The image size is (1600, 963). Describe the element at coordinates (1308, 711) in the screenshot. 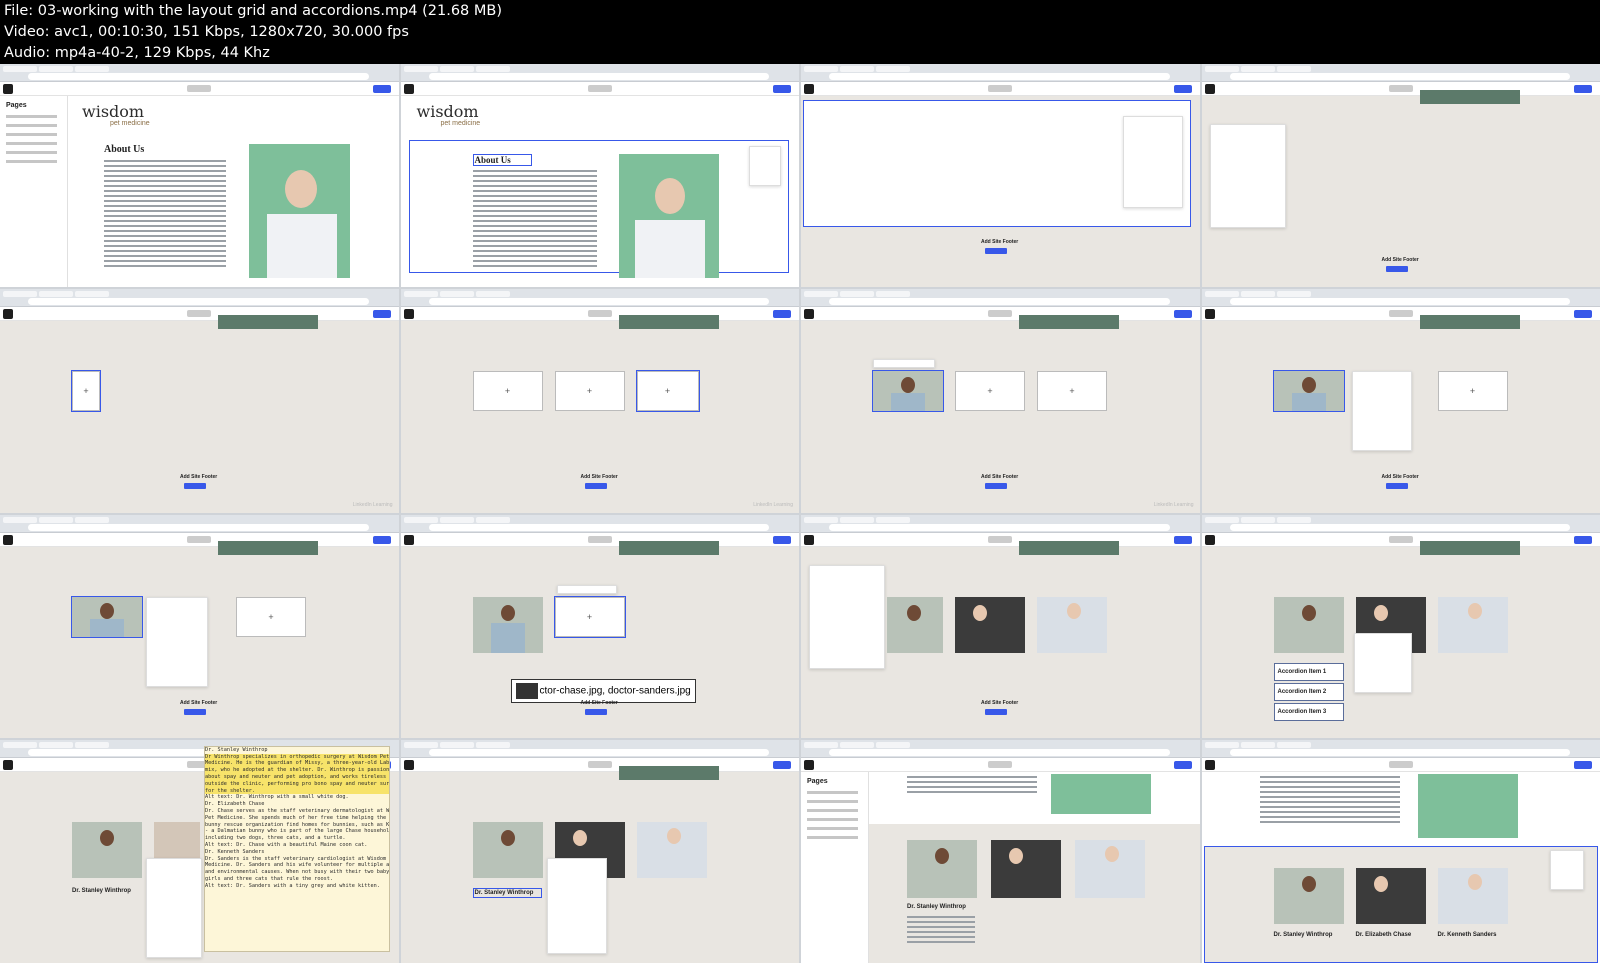

I see `accordion-item-3: Accordion Item 3` at that location.